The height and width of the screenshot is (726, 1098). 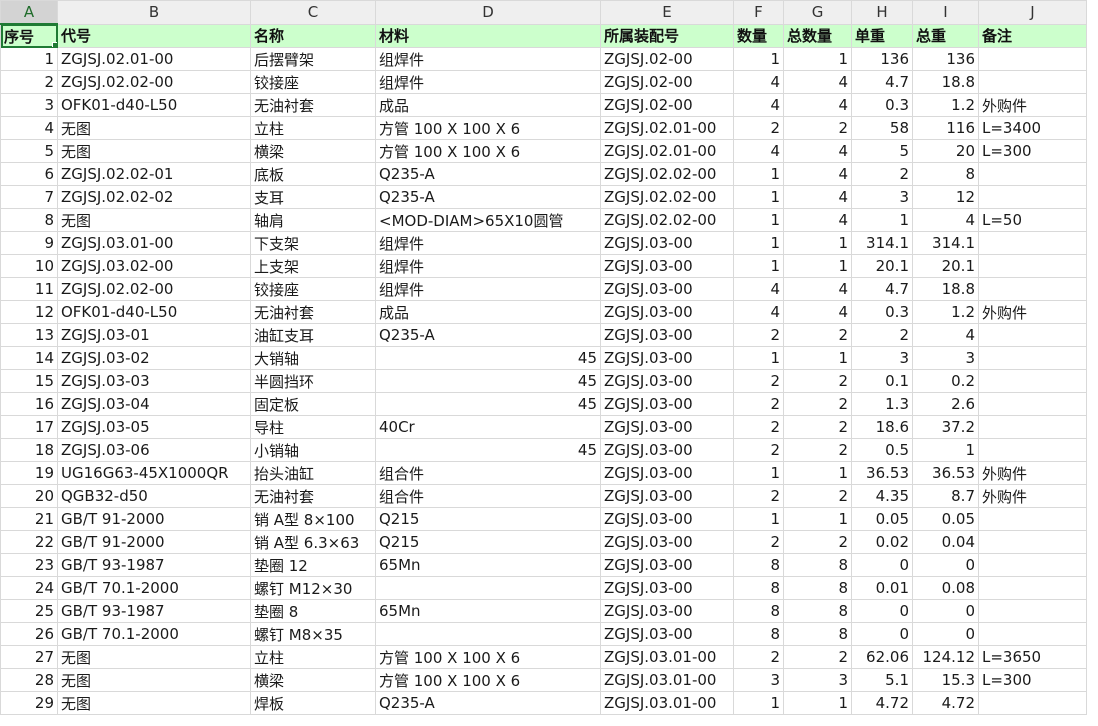 What do you see at coordinates (667, 12) in the screenshot?
I see `column-header-e: E` at bounding box center [667, 12].